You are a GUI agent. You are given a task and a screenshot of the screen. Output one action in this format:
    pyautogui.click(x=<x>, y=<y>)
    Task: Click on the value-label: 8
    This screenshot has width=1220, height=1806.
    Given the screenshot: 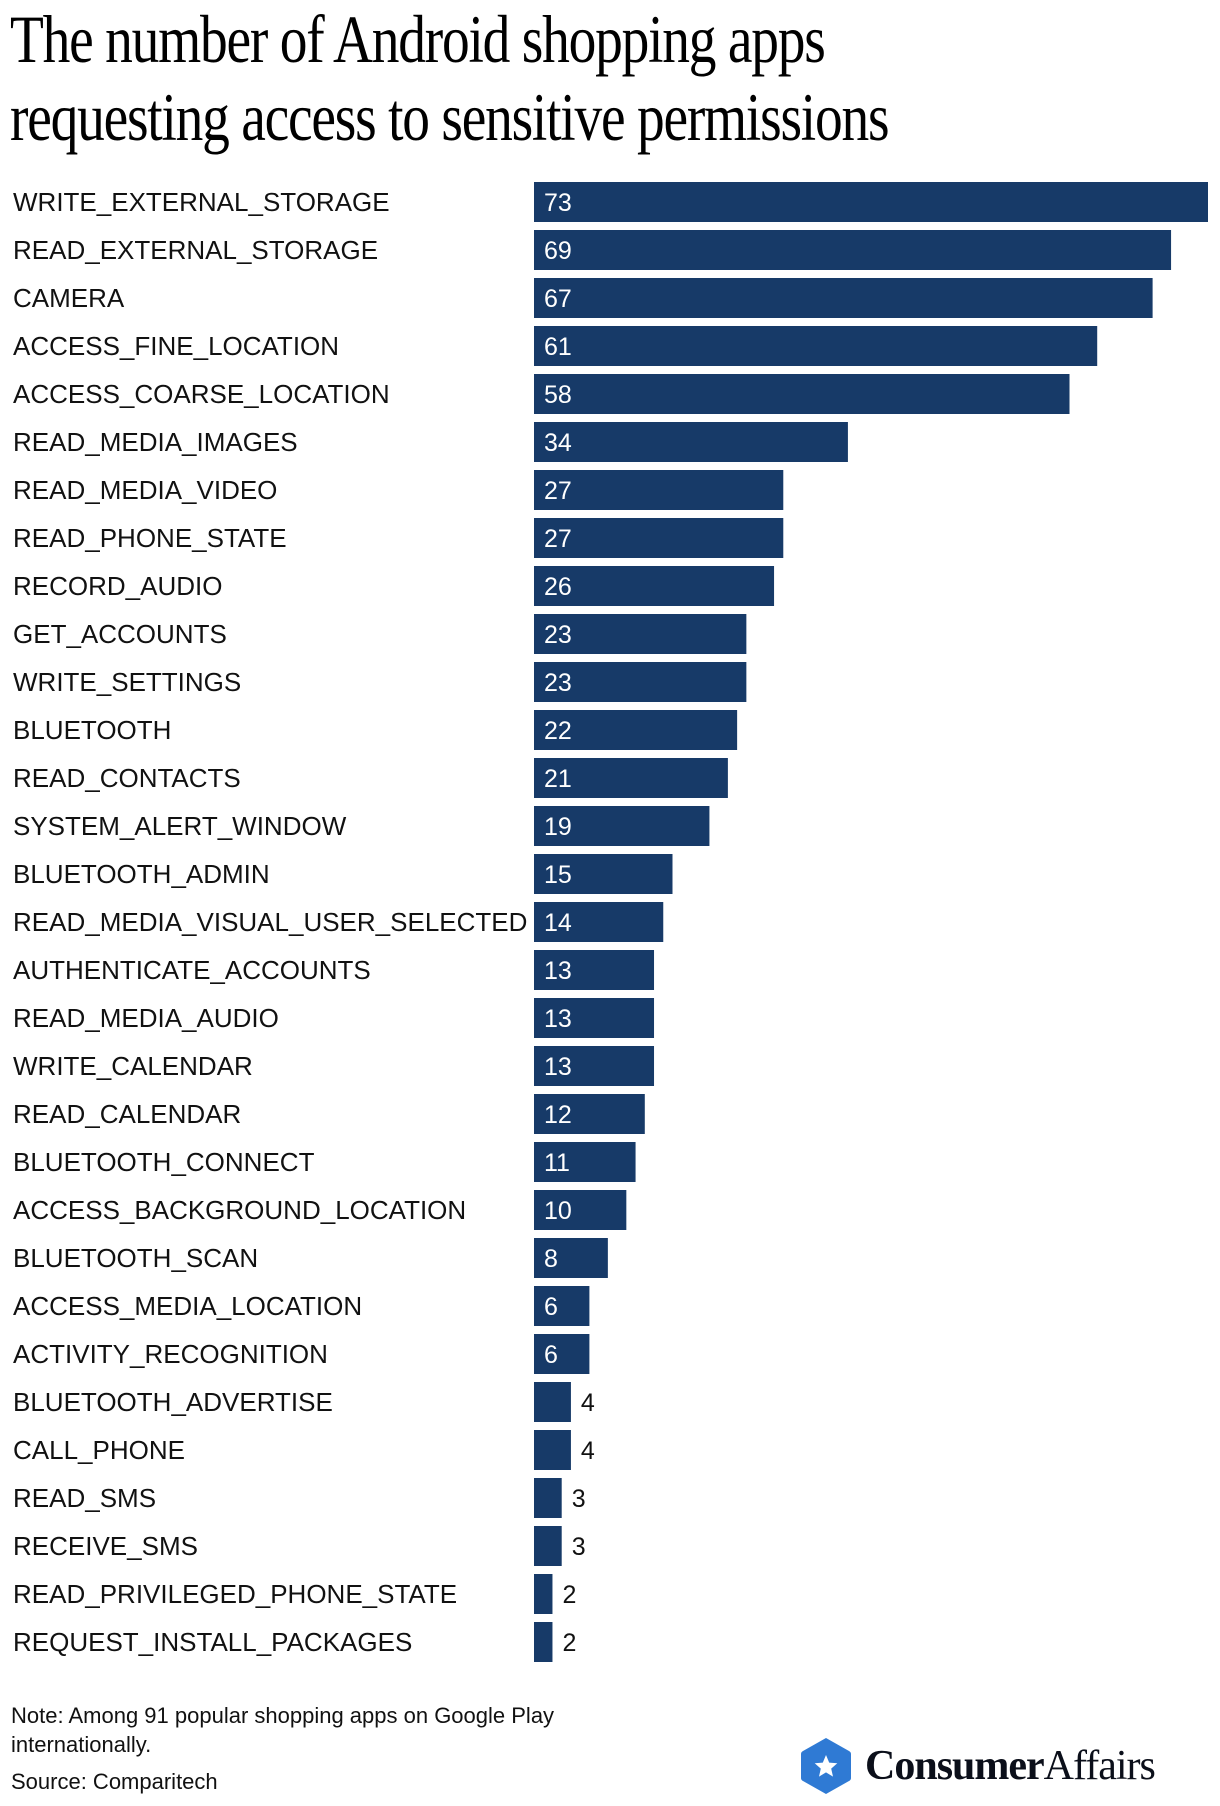 What is the action you would take?
    pyautogui.click(x=551, y=1259)
    